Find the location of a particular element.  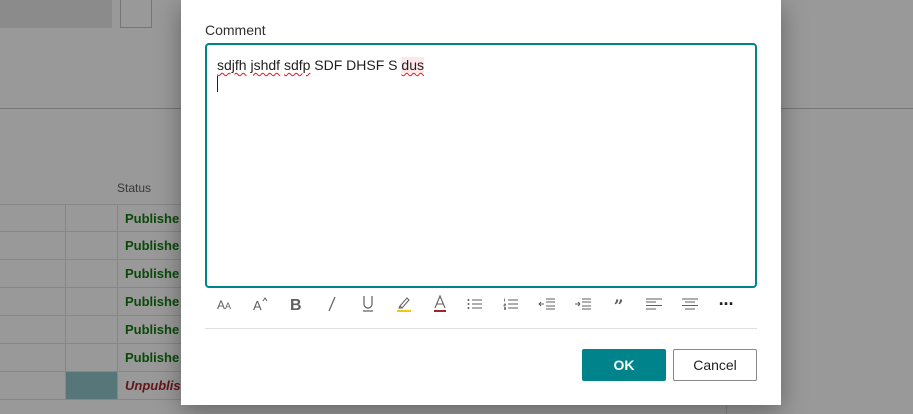

increase-indent-icon is located at coordinates (582, 304).